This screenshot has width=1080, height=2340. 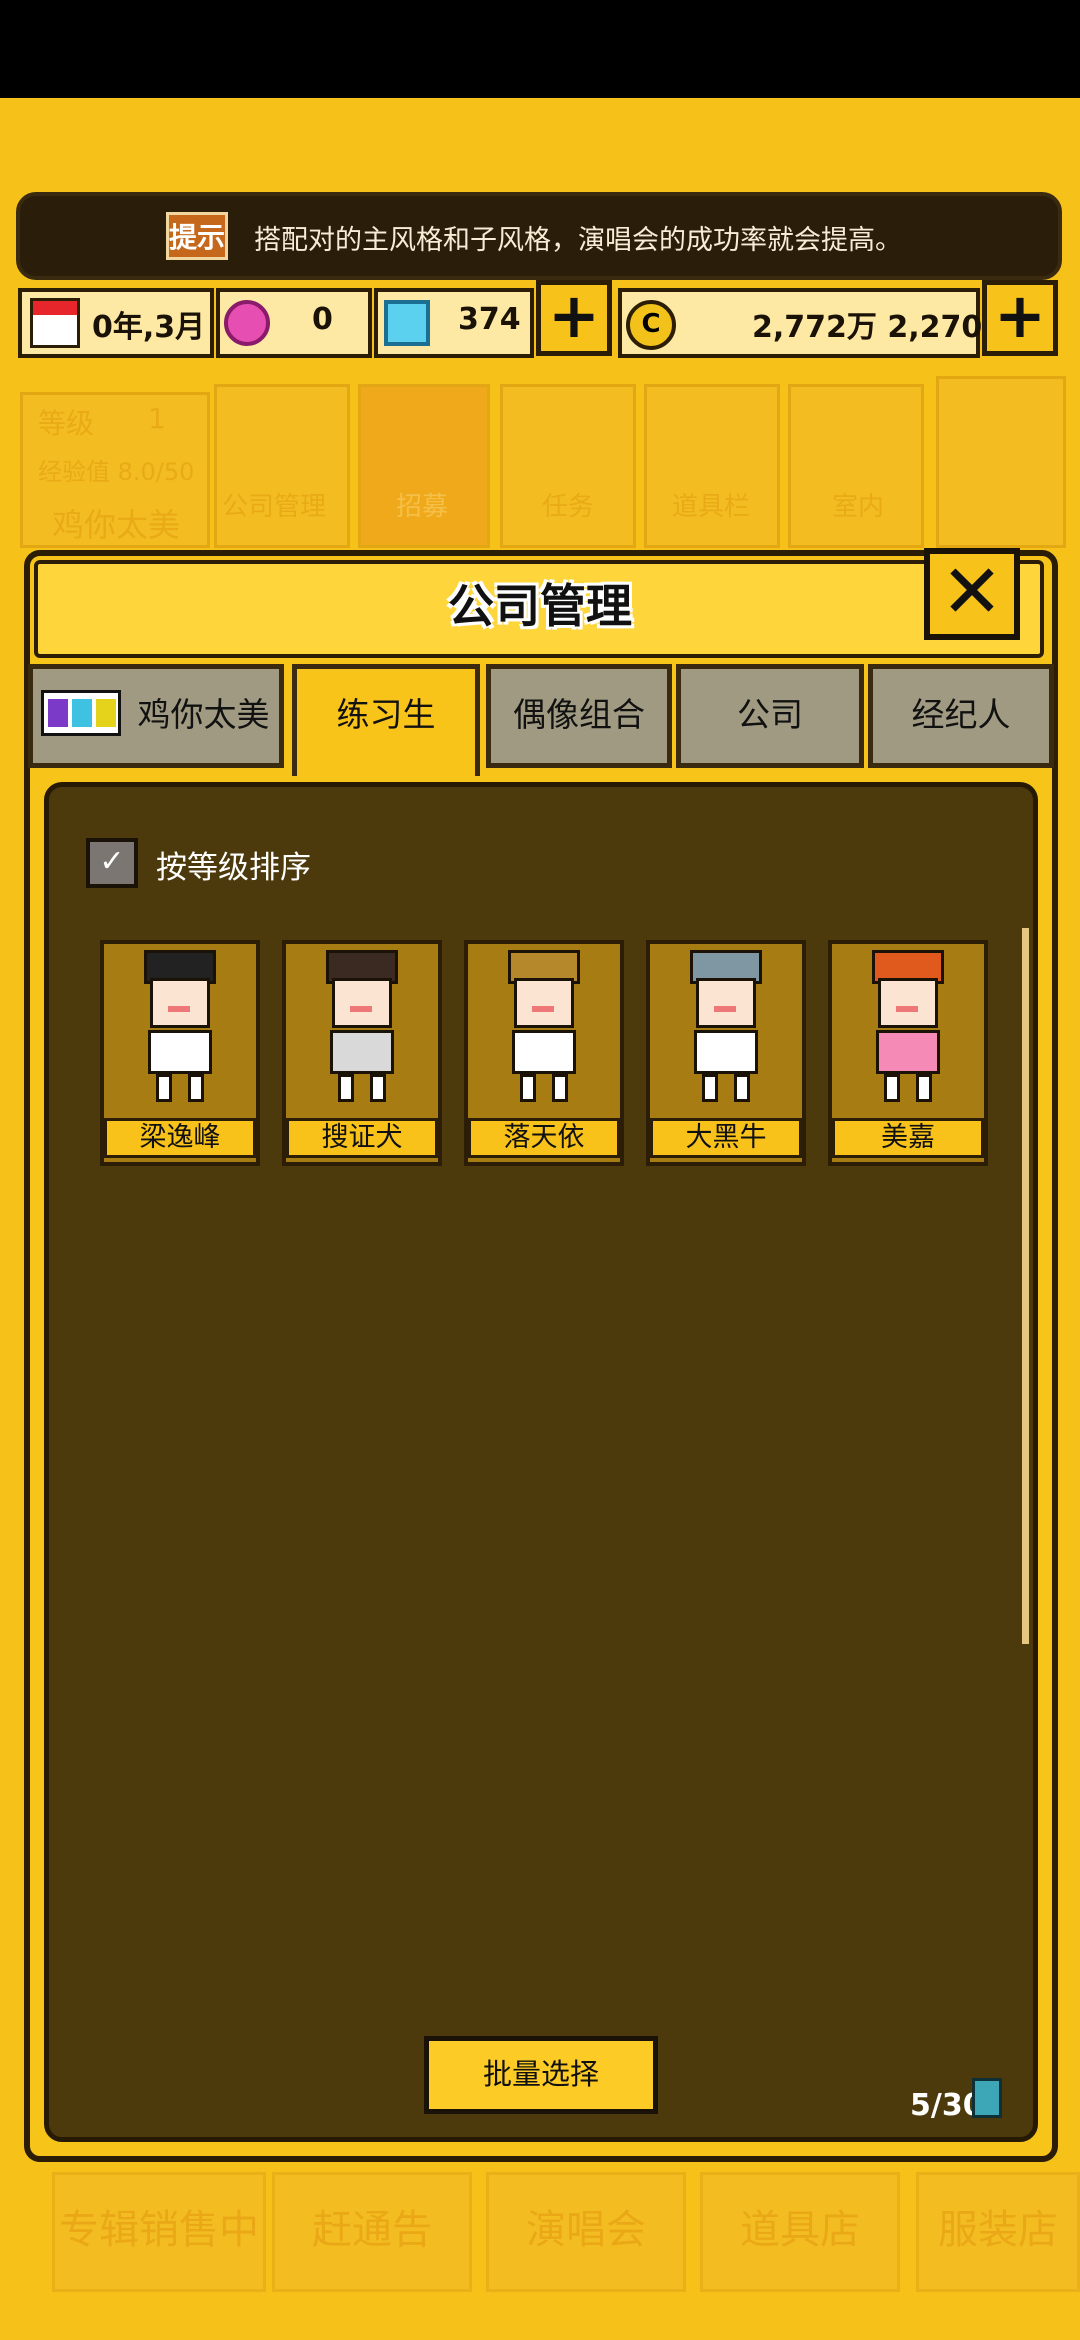 I want to click on pink-gem-icon, so click(x=247, y=323).